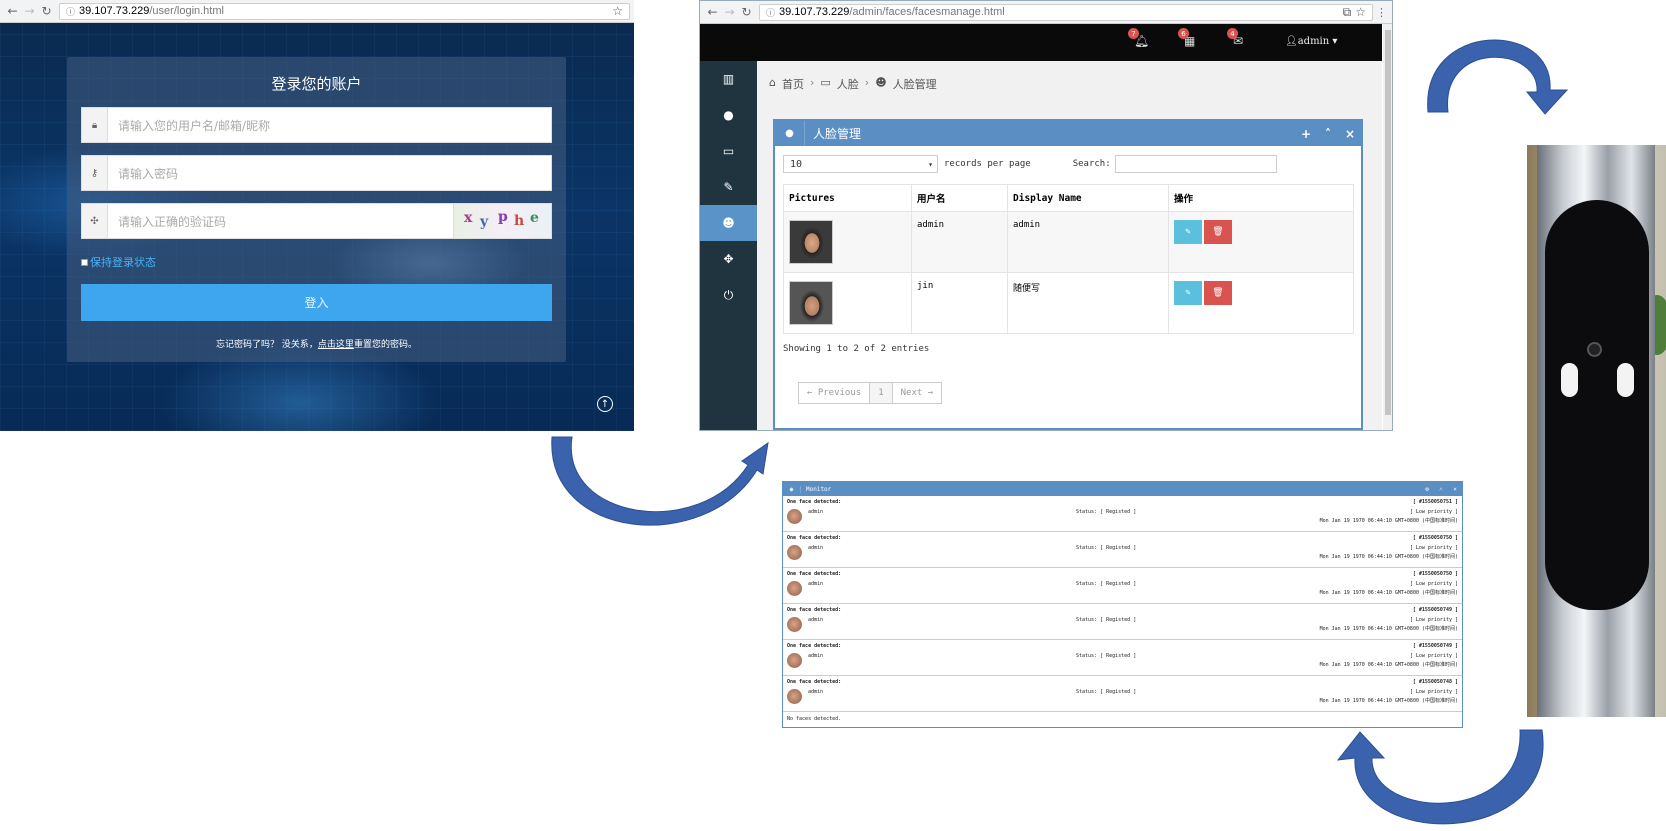 The image size is (1666, 831). Describe the element at coordinates (1498, 77) in the screenshot. I see `arrow-loop-top-right` at that location.